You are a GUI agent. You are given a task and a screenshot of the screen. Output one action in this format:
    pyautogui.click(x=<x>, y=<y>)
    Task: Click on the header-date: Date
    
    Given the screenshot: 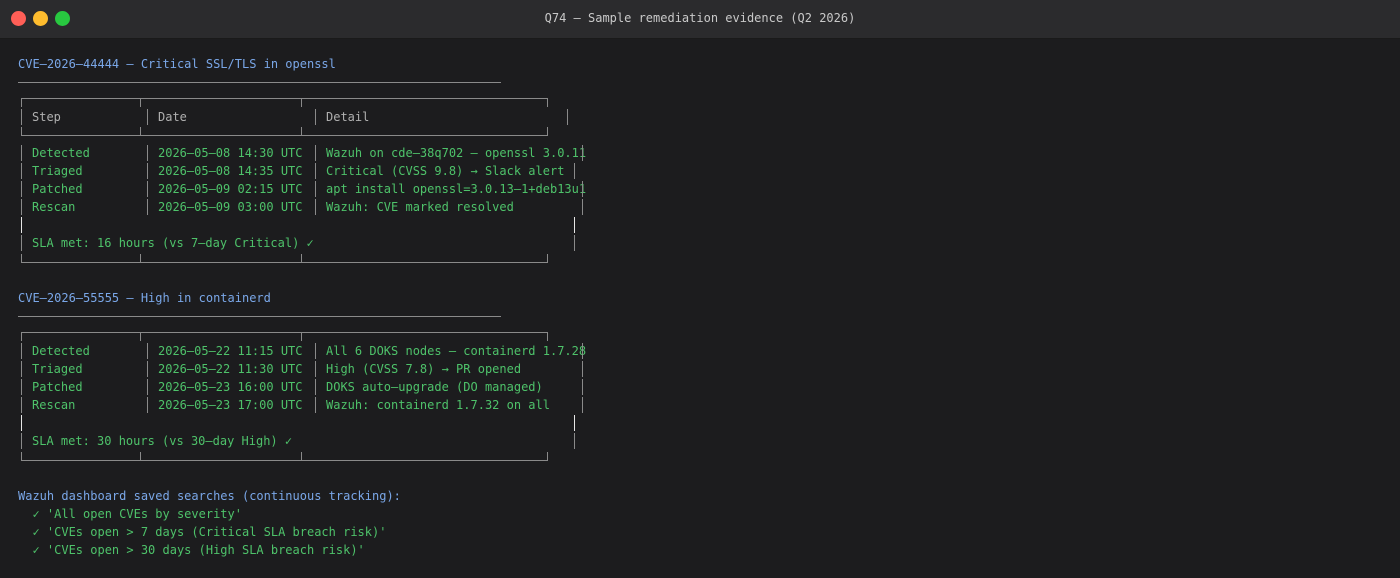 What is the action you would take?
    pyautogui.click(x=172, y=117)
    